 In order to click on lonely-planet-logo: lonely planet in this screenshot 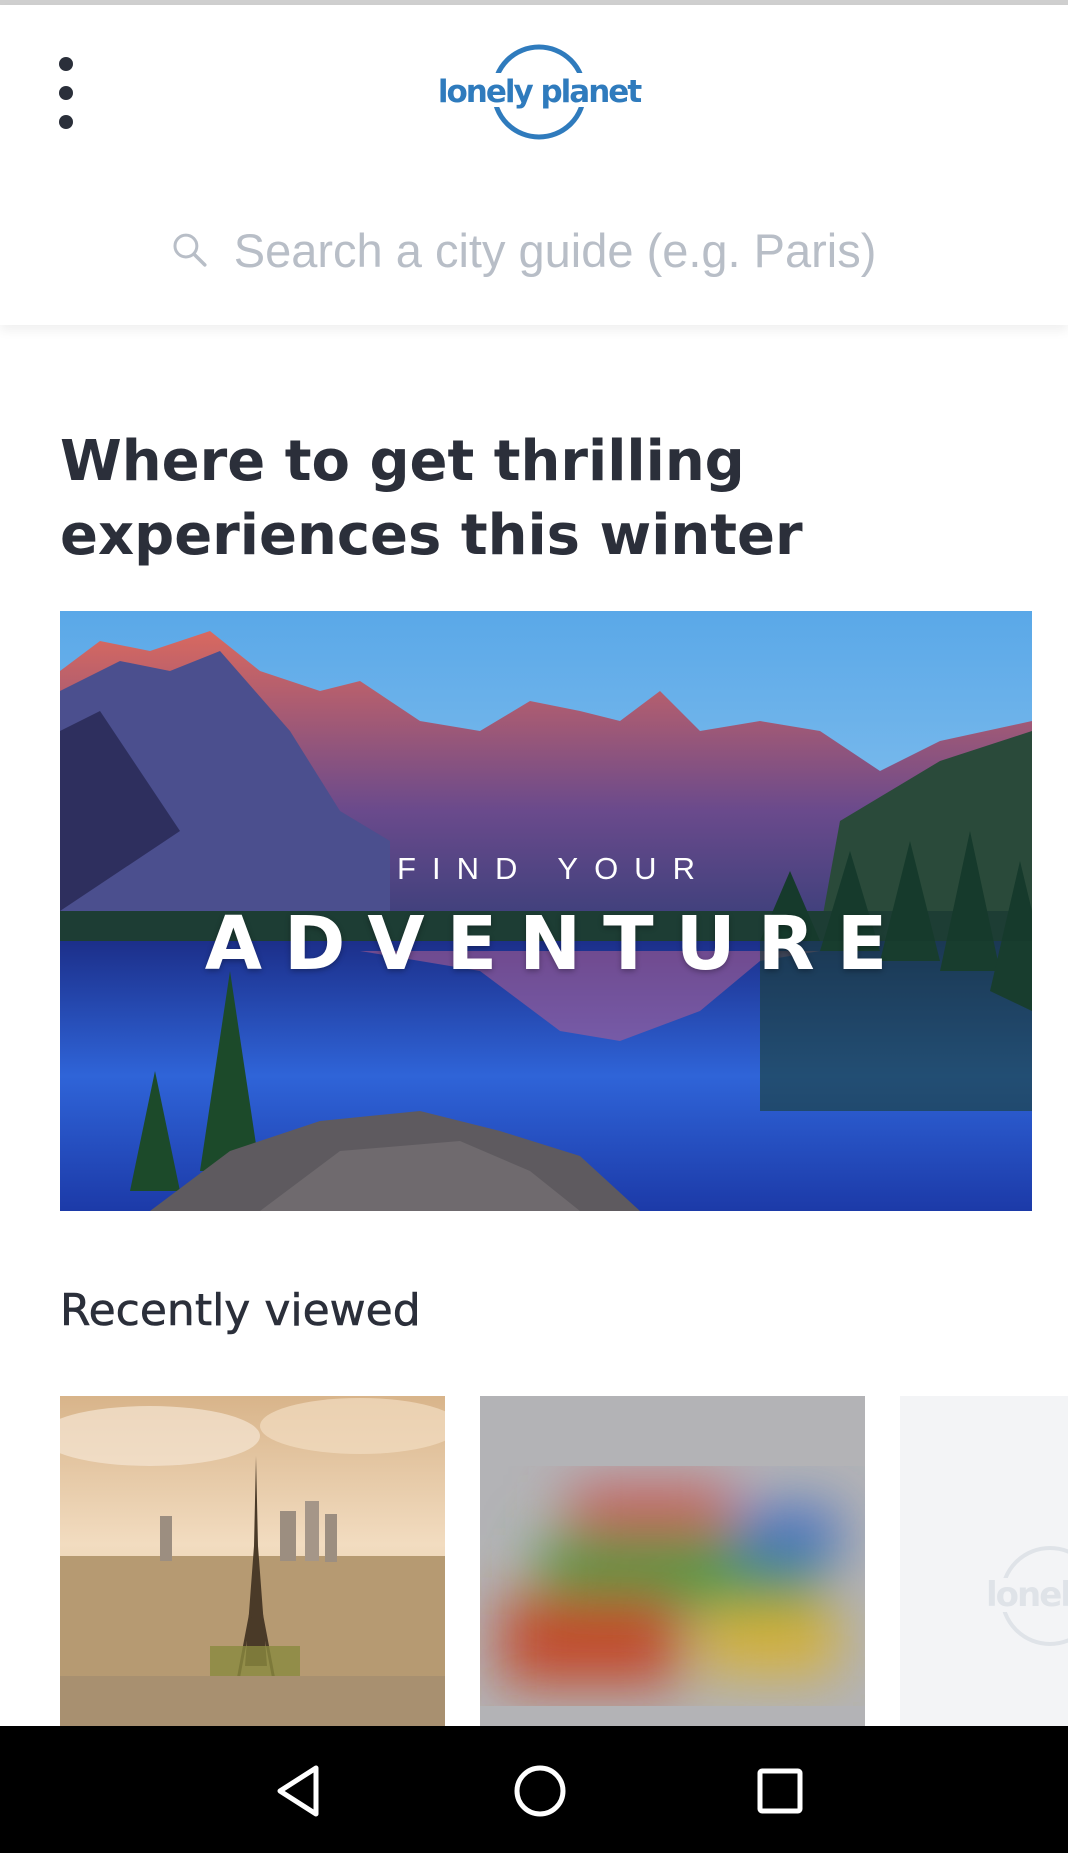, I will do `click(539, 92)`.